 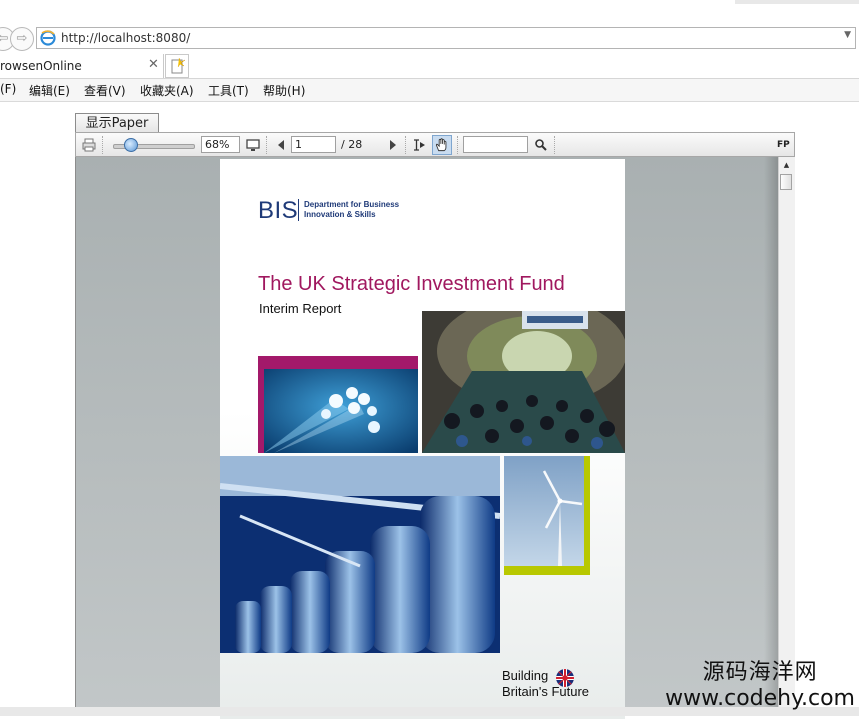 What do you see at coordinates (352, 204) in the screenshot?
I see `dept-line-1: Department for Business` at bounding box center [352, 204].